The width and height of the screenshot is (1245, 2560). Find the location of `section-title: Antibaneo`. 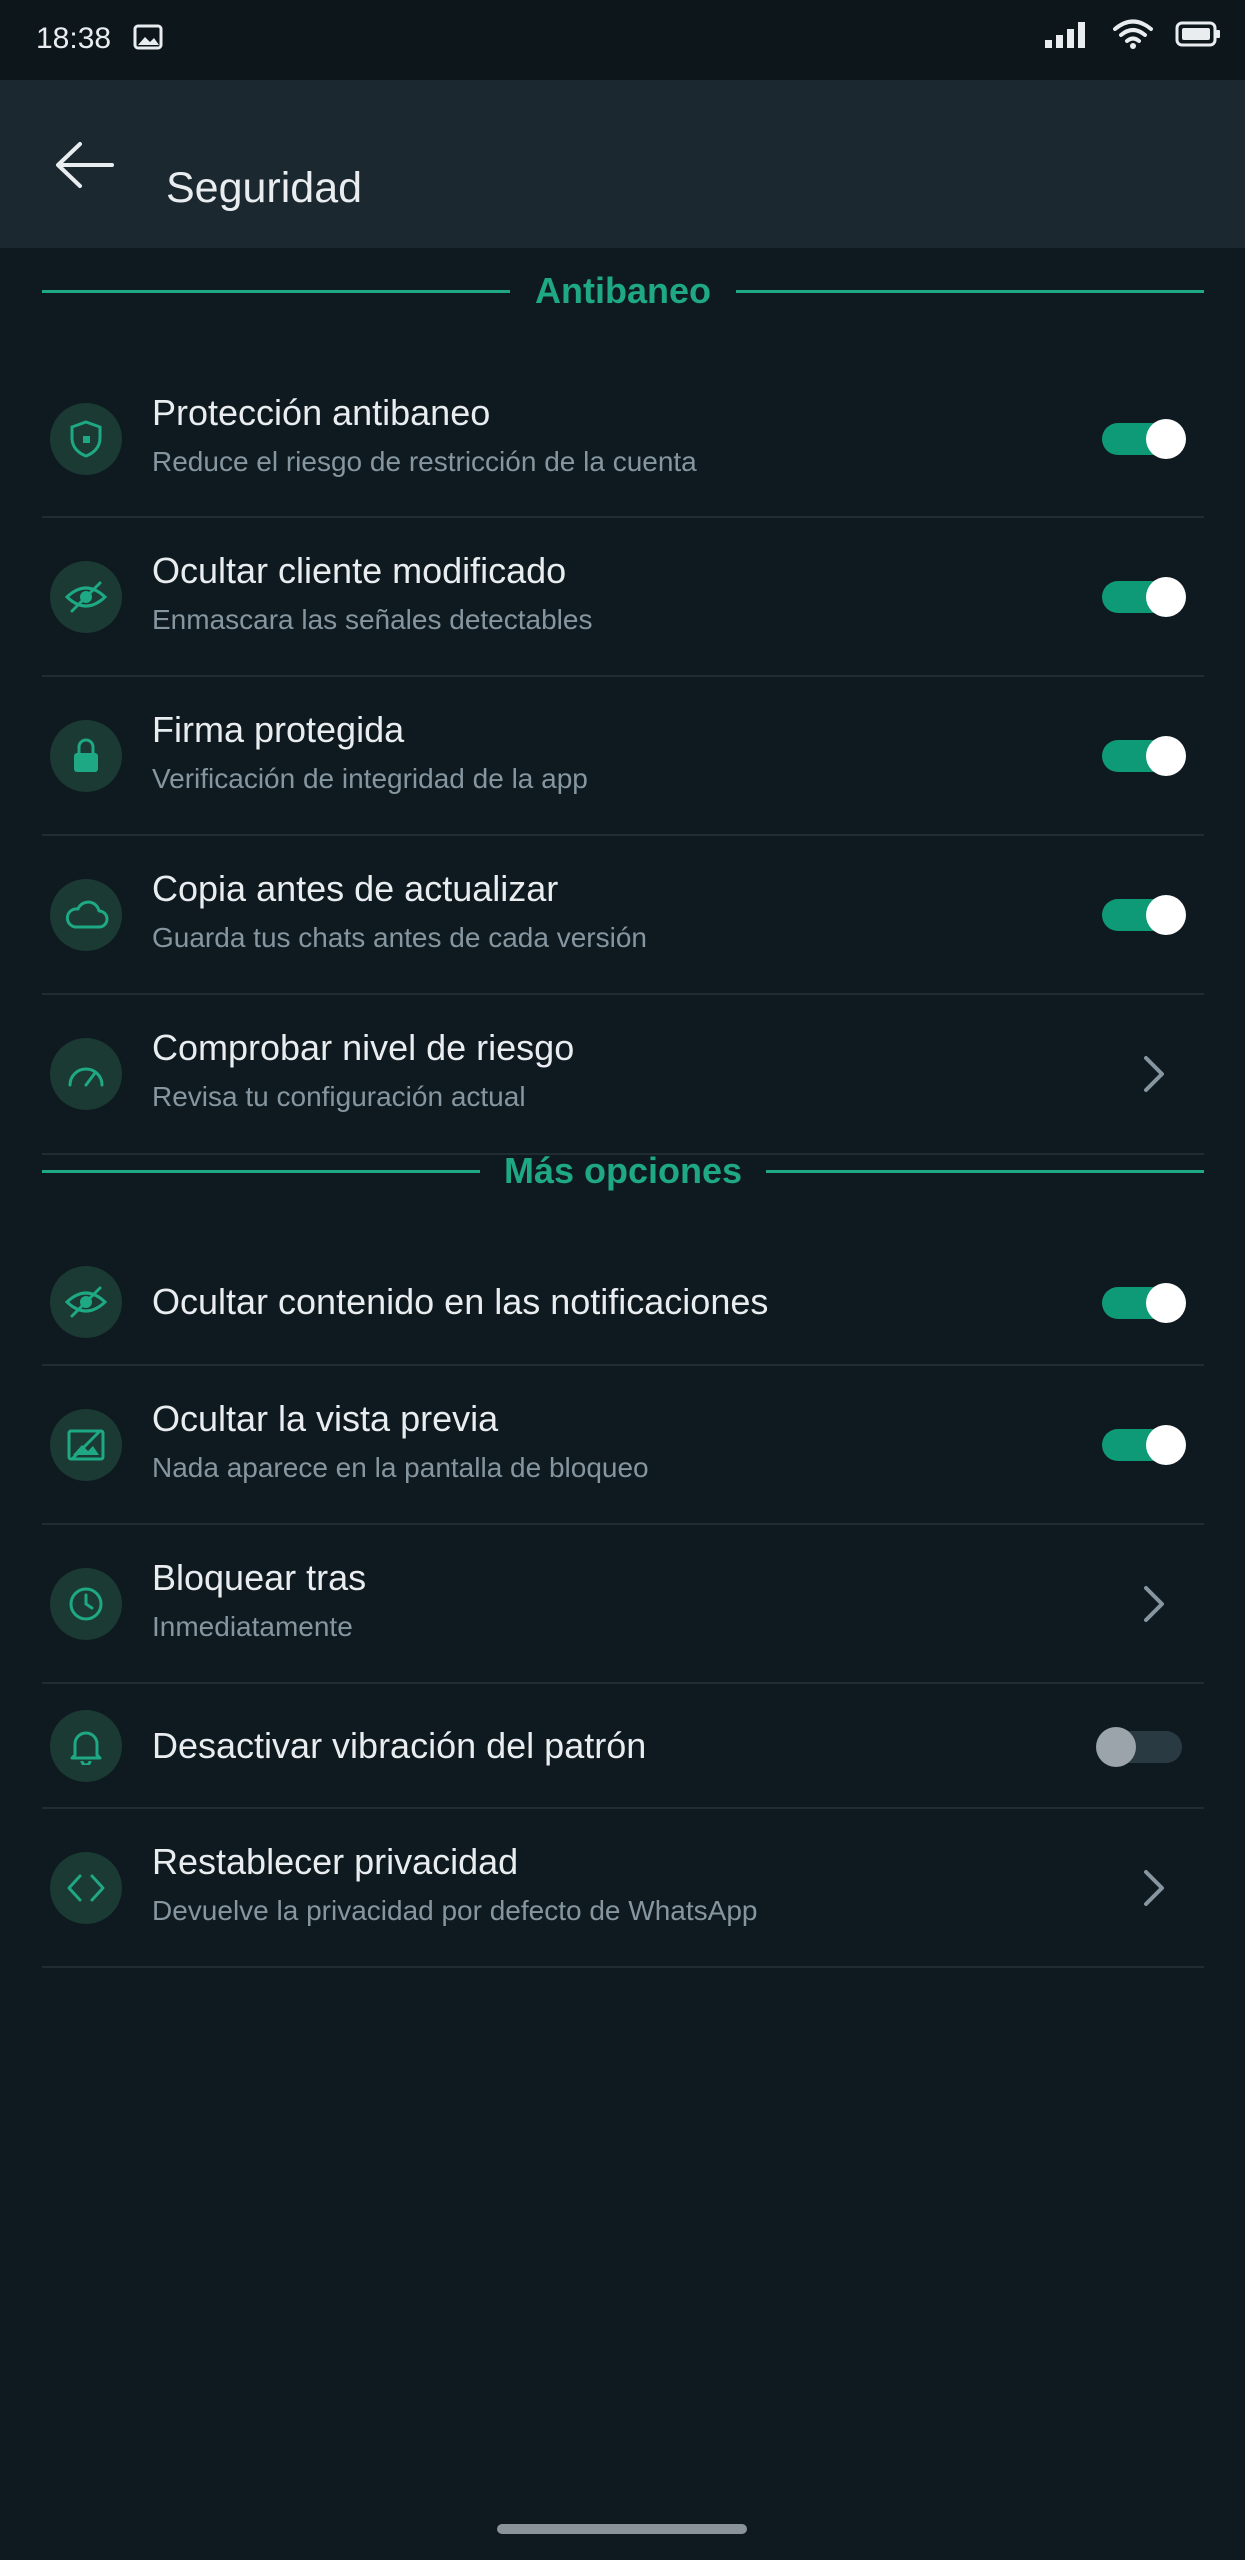

section-title: Antibaneo is located at coordinates (623, 290).